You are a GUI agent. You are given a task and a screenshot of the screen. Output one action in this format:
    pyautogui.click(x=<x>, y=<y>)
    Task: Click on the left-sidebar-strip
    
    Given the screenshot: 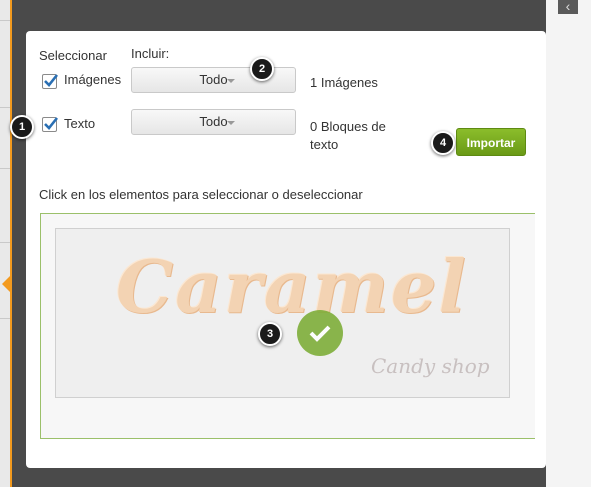 What is the action you would take?
    pyautogui.click(x=6, y=243)
    